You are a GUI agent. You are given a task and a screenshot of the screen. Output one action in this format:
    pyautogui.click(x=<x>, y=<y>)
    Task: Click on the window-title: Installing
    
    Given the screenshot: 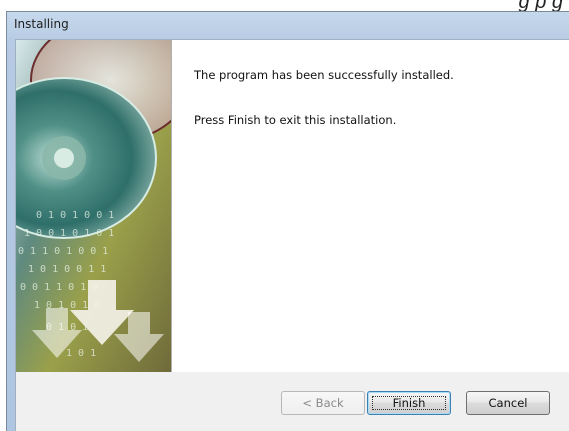 What is the action you would take?
    pyautogui.click(x=41, y=24)
    